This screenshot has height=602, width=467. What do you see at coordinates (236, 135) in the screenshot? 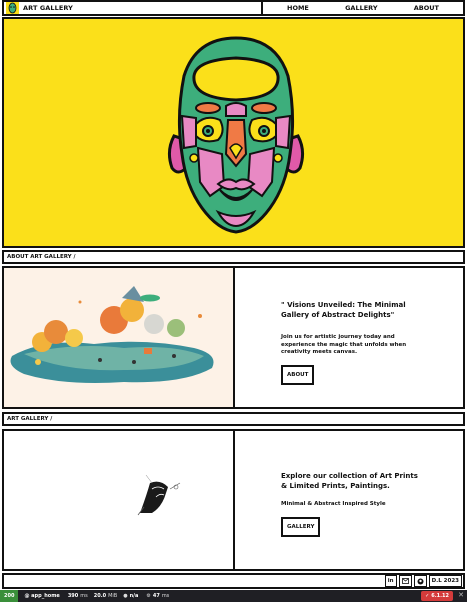
I see `abstract-face-artwork` at bounding box center [236, 135].